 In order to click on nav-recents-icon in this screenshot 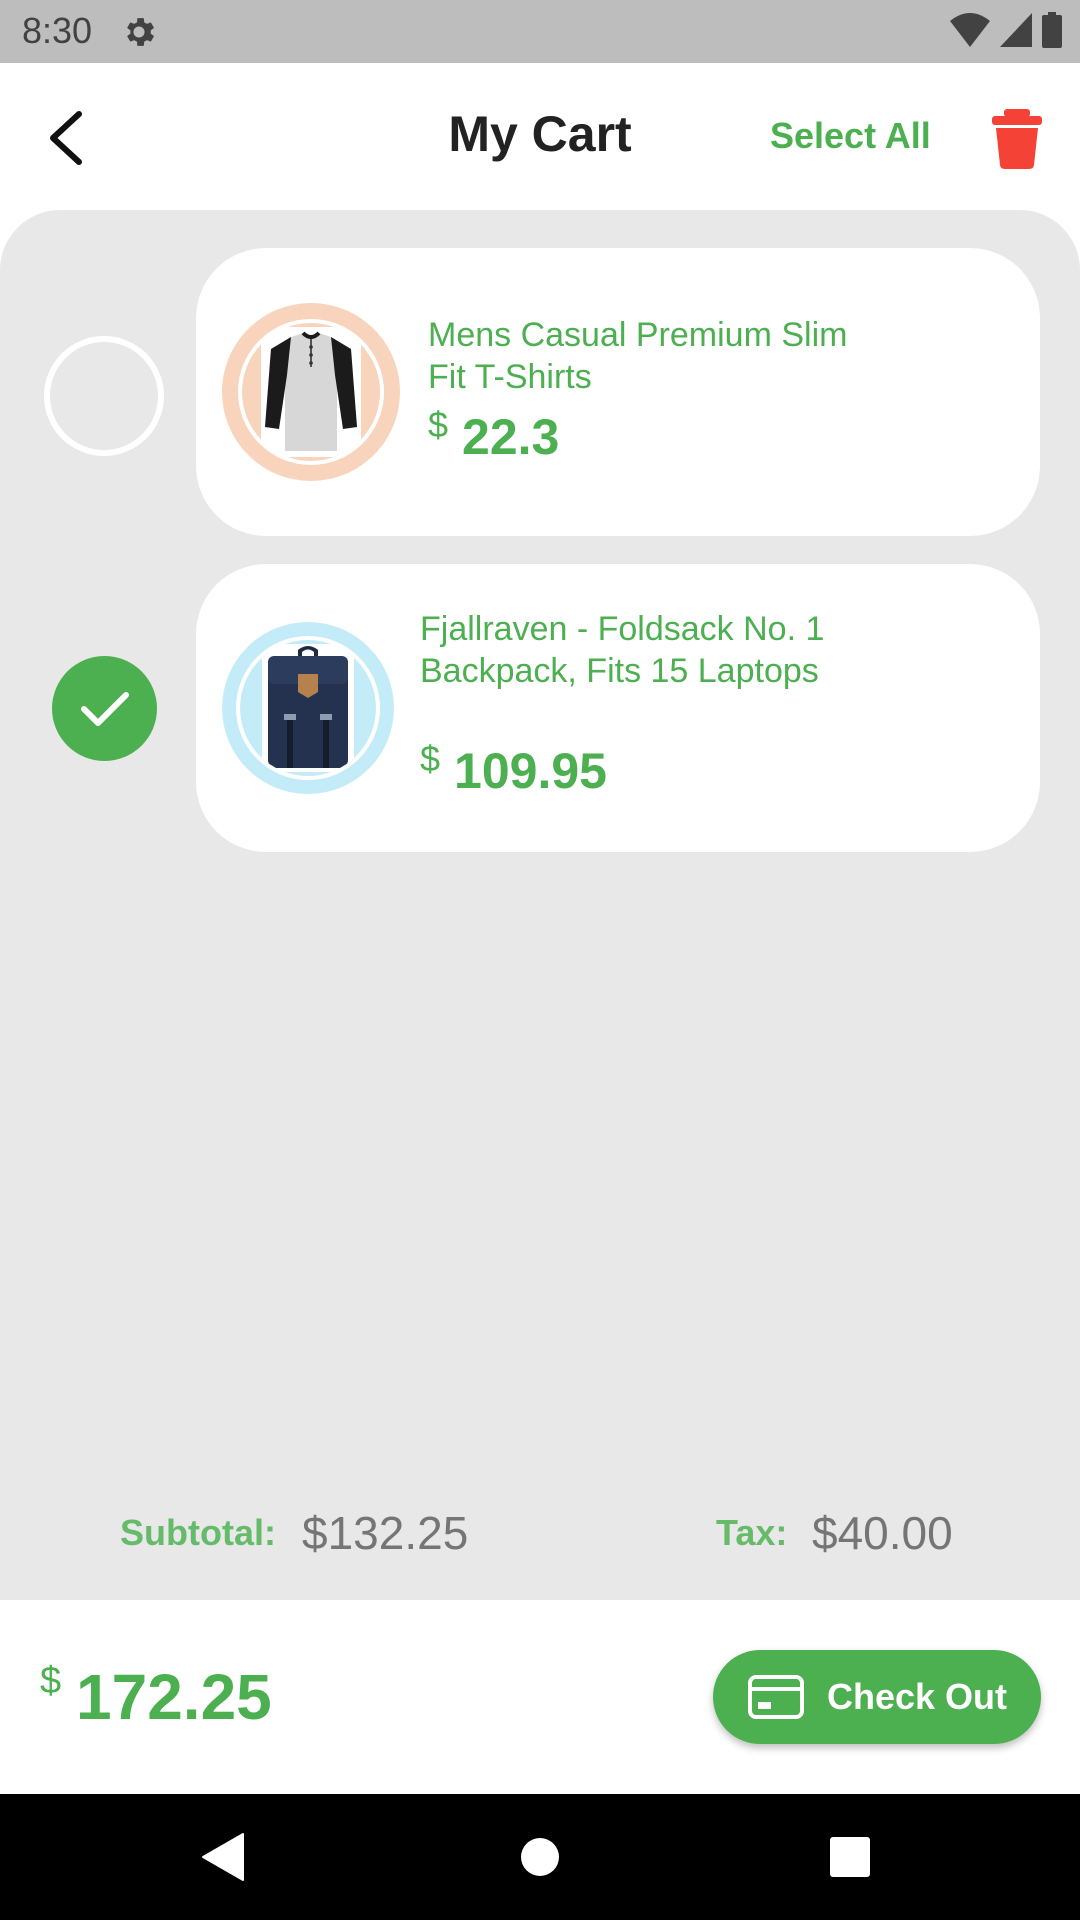, I will do `click(850, 1857)`.